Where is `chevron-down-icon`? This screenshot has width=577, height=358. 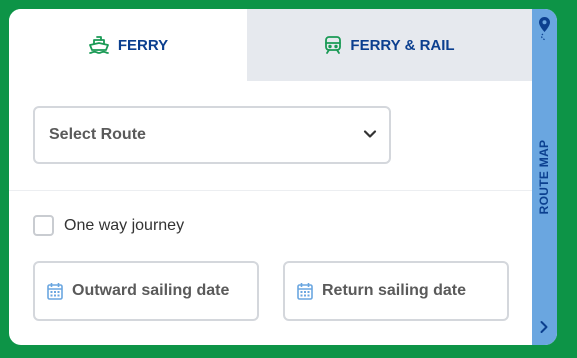
chevron-down-icon is located at coordinates (370, 135).